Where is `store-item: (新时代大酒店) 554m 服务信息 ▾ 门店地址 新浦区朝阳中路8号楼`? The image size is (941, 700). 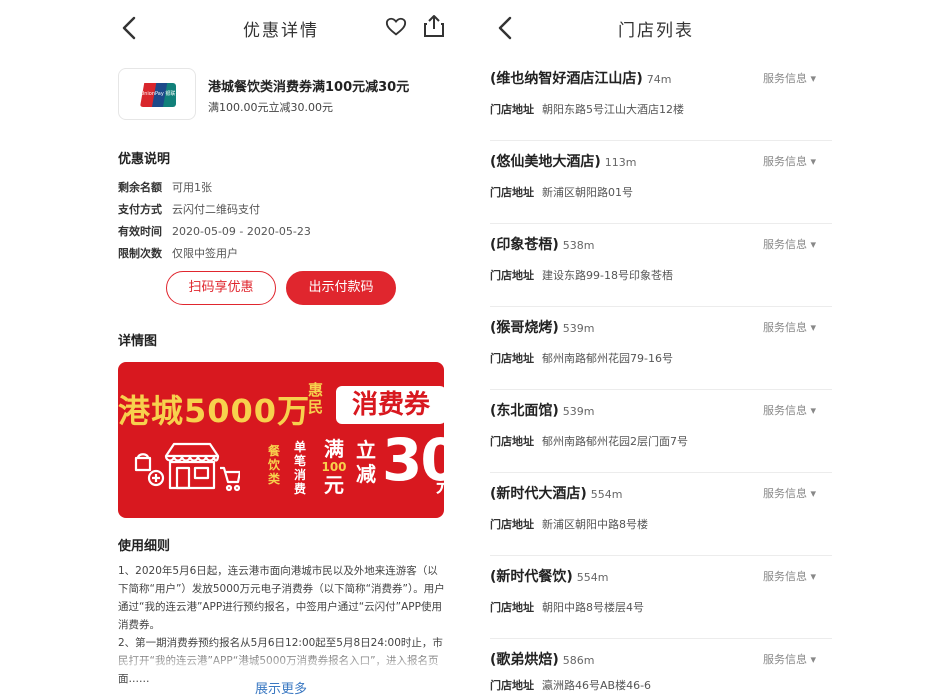
store-item: (新时代大酒店) 554m 服务信息 ▾ 门店地址 新浦区朝阳中路8号楼 is located at coordinates (661, 514).